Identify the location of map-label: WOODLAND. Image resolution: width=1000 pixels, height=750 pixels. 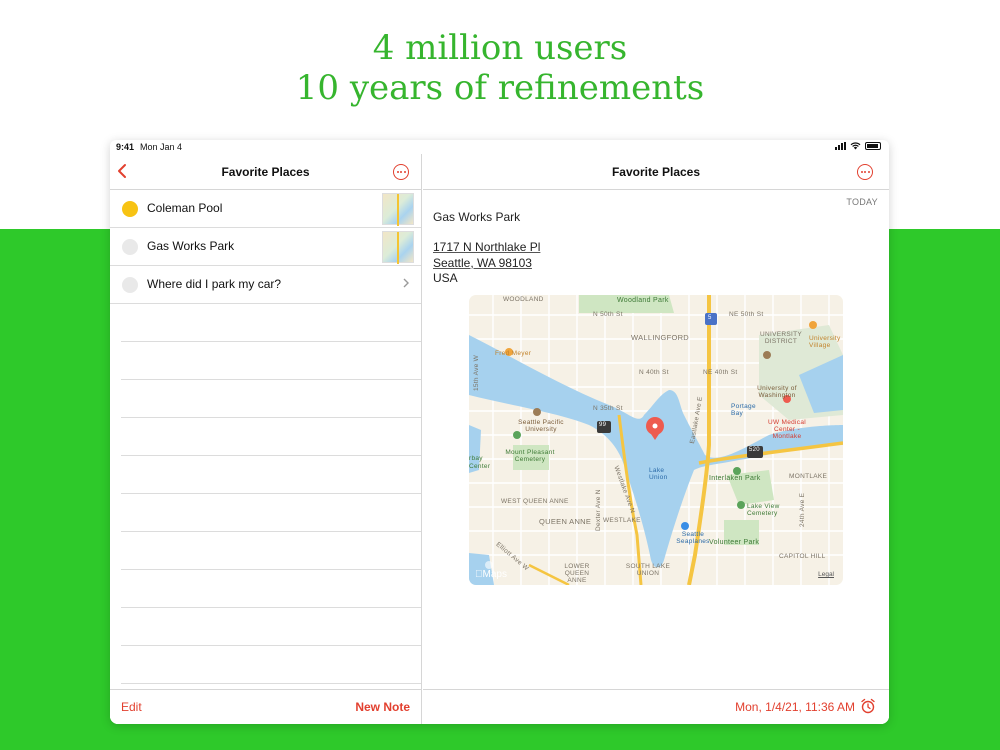
(523, 299).